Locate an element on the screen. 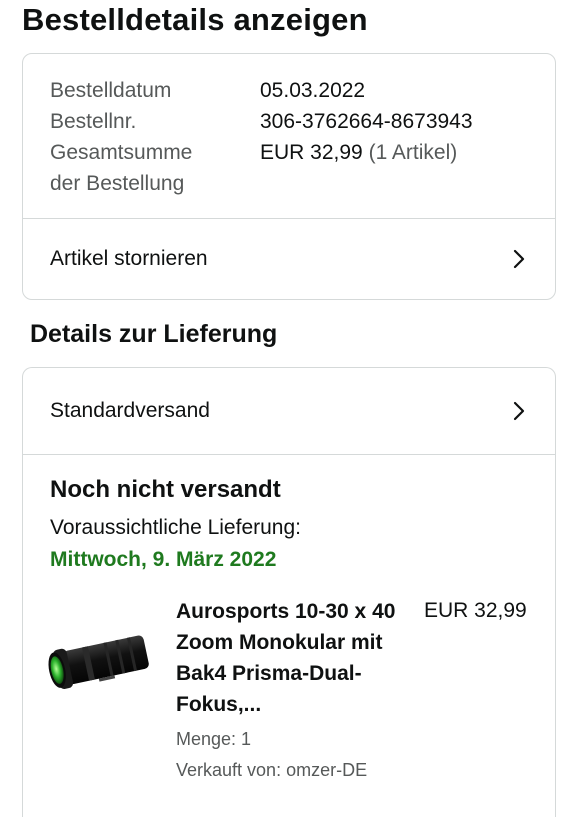 The image size is (580, 817). delivery-section-title: Details zur Lieferung is located at coordinates (154, 334).